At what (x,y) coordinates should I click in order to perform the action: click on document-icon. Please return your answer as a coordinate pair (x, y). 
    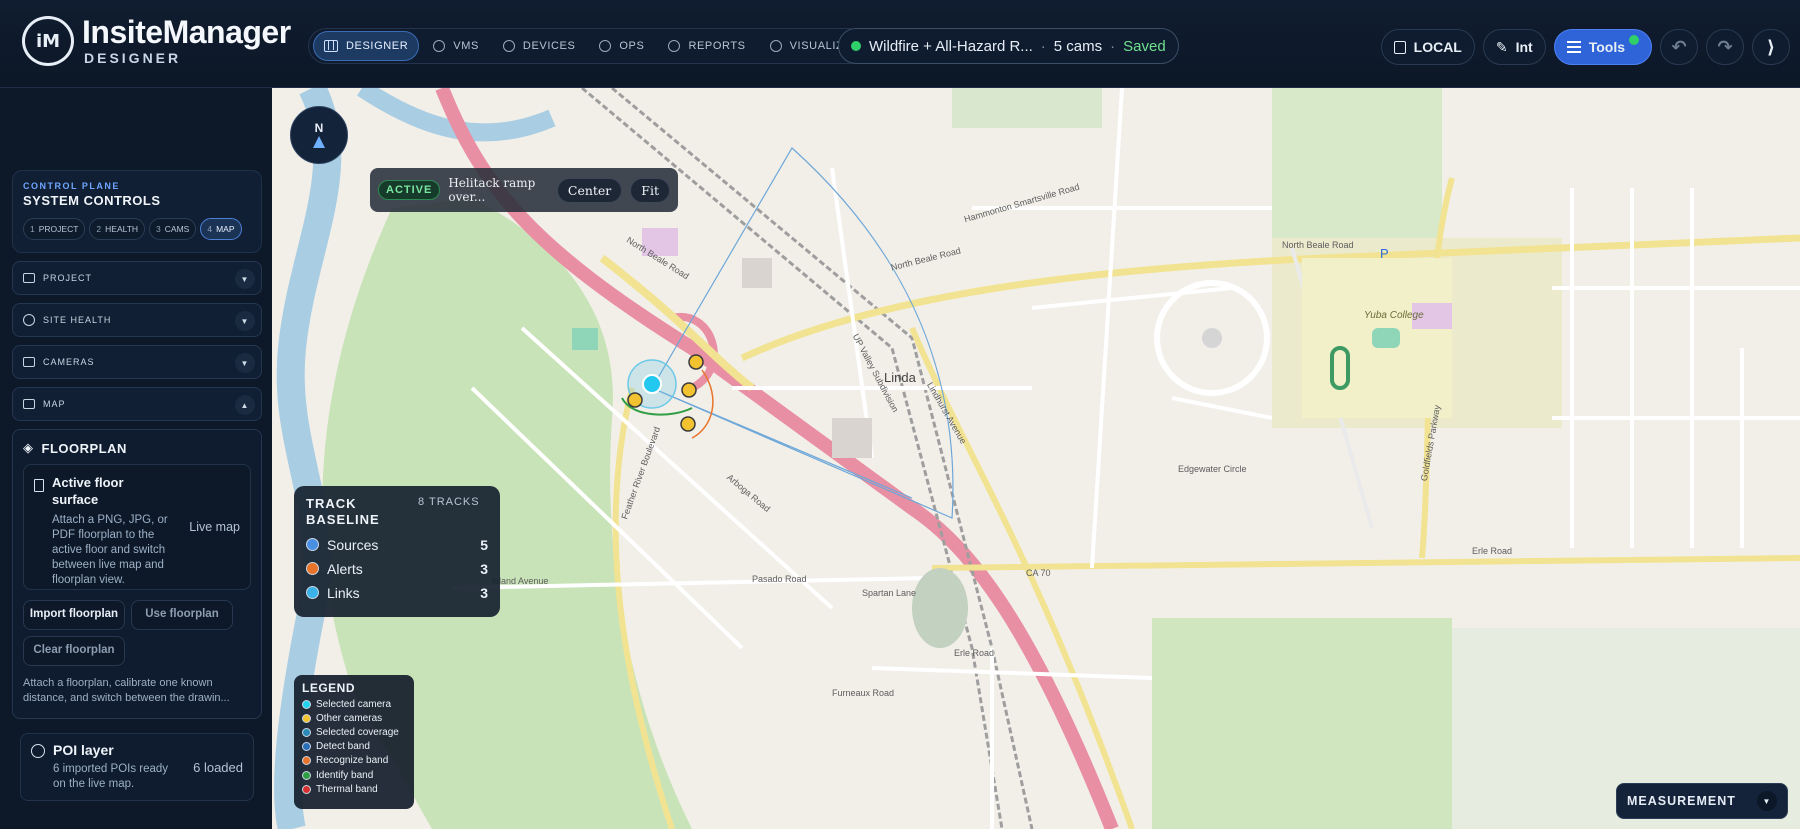
    Looking at the image, I should click on (39, 485).